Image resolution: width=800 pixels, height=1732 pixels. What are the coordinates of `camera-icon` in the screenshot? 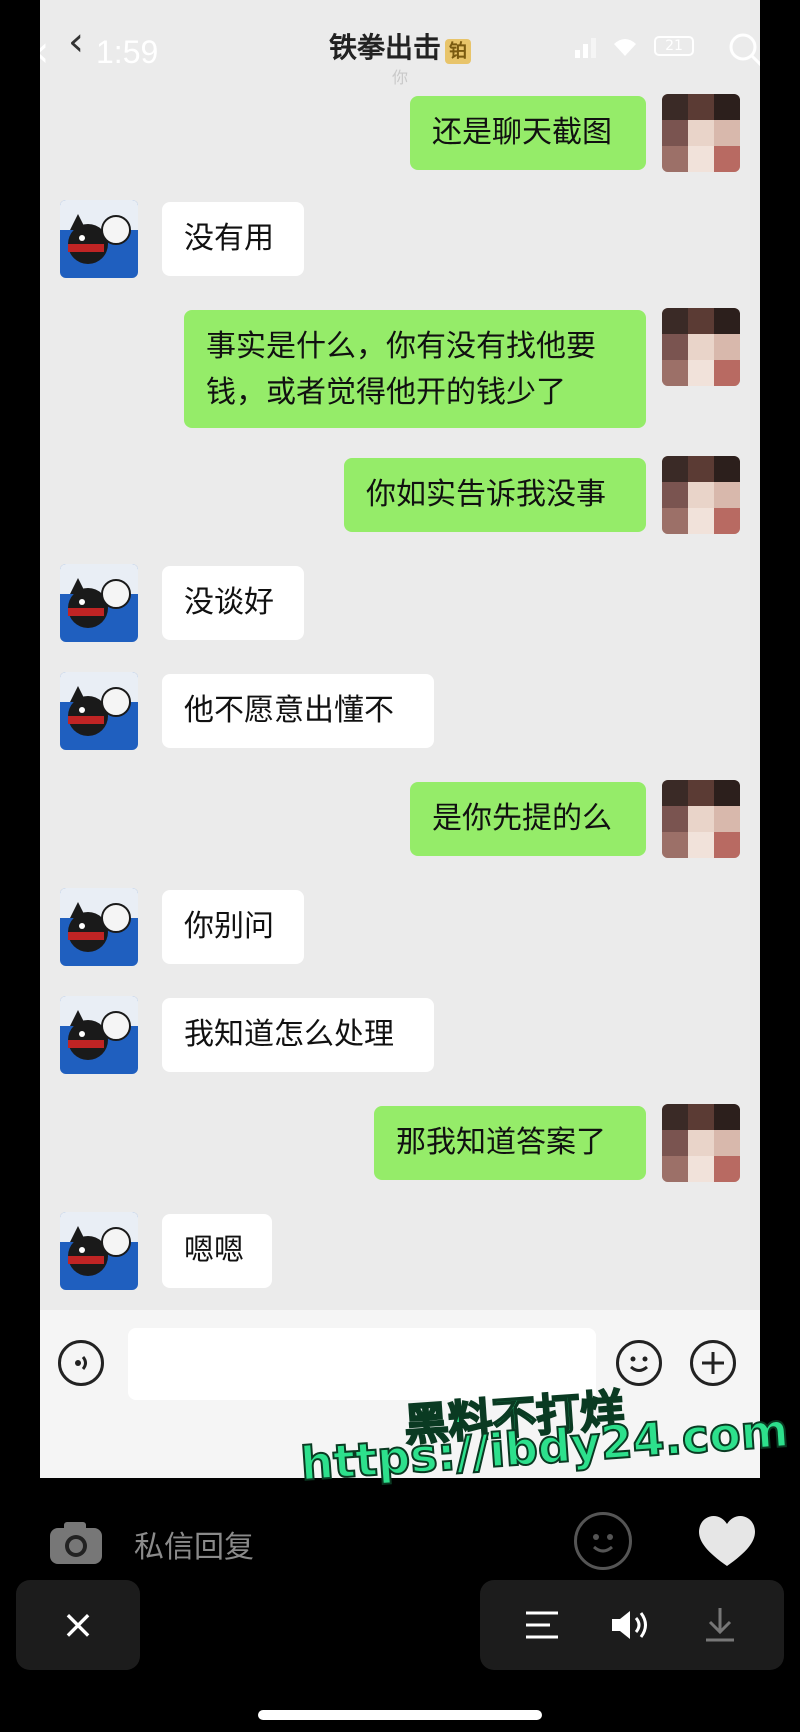 It's located at (76, 1542).